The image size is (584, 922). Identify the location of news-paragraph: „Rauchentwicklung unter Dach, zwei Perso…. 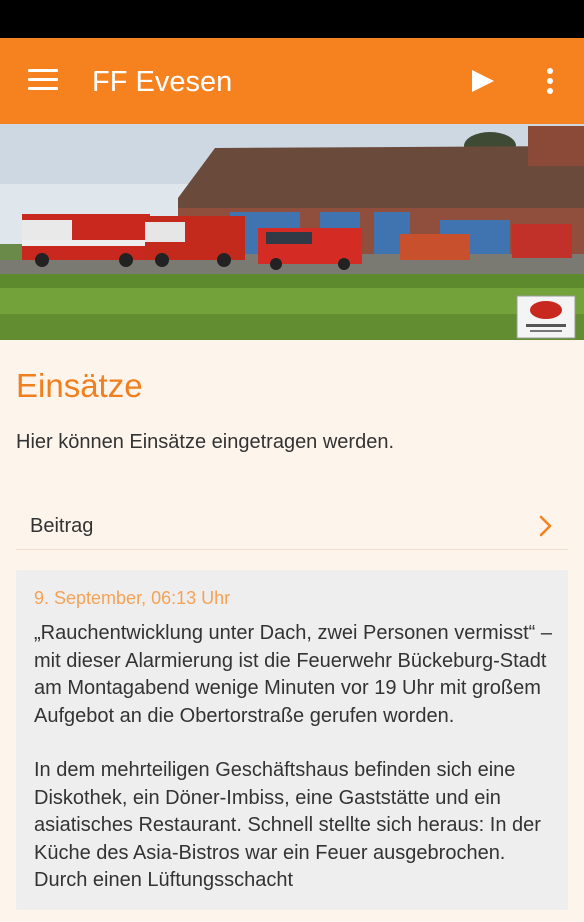
(293, 674).